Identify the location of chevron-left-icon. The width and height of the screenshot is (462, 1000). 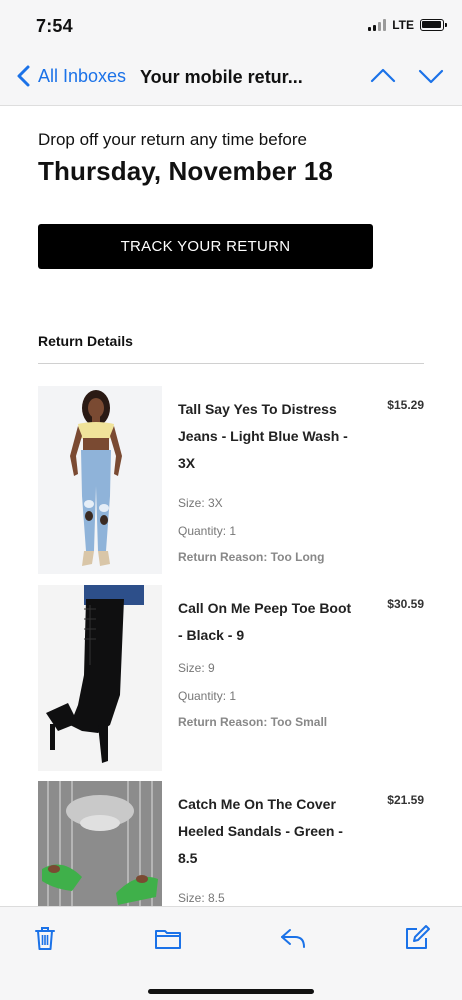
(23, 76).